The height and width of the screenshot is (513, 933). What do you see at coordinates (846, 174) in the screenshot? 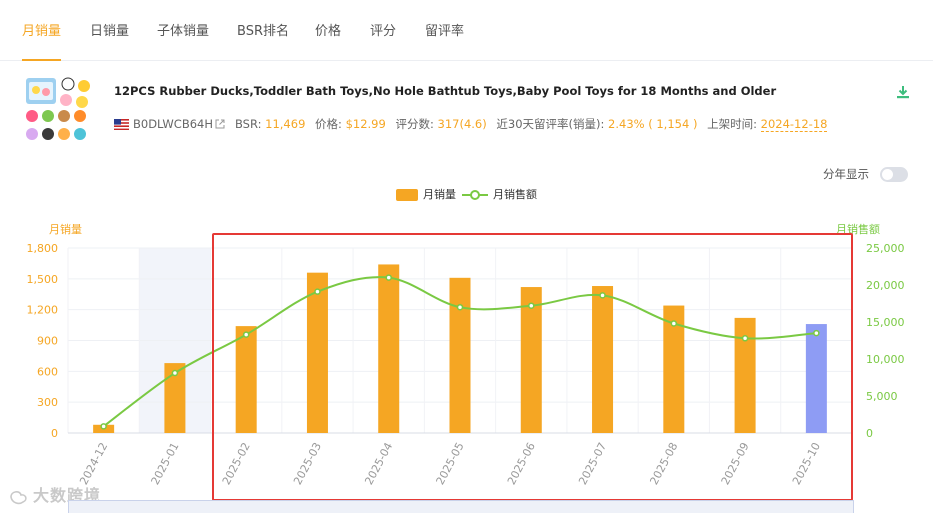
I see `split-by-year-label: 分年显示` at bounding box center [846, 174].